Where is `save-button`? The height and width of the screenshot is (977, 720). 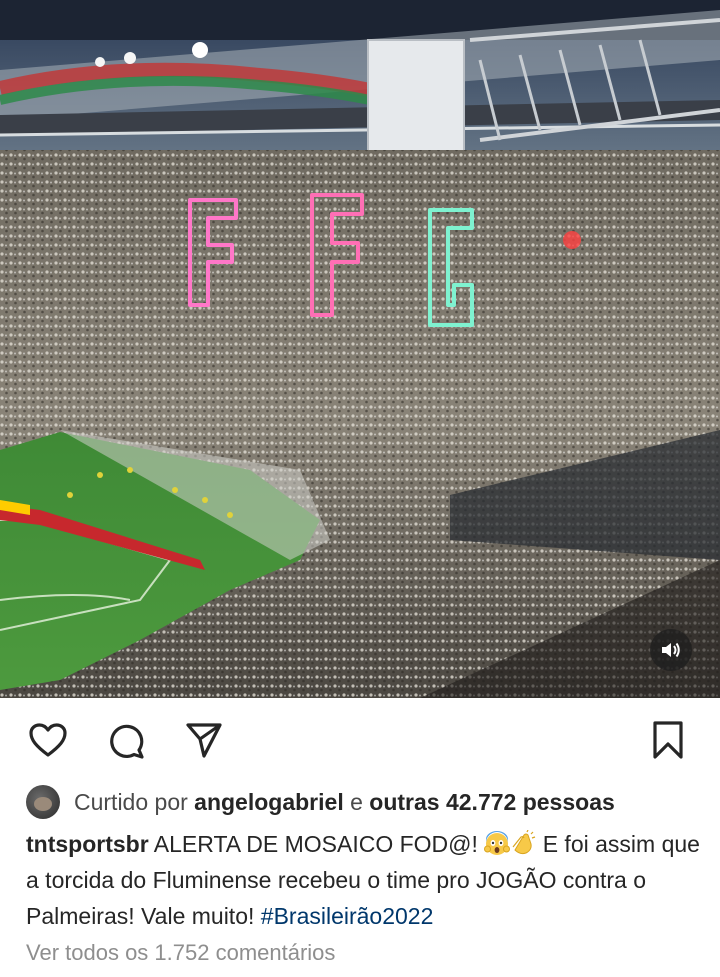
save-button is located at coordinates (668, 740).